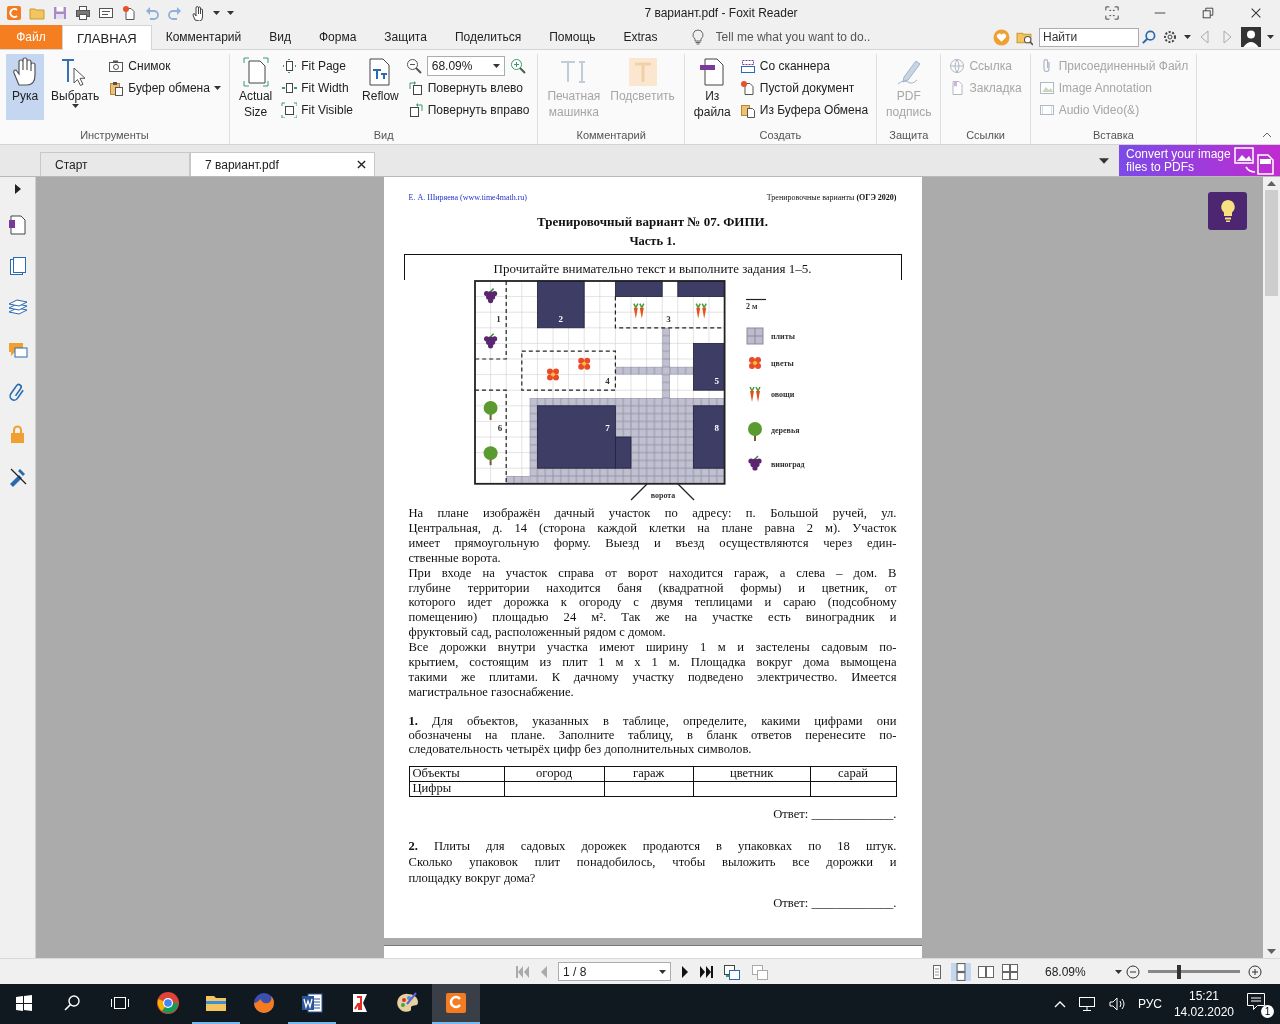 The height and width of the screenshot is (1024, 1280). Describe the element at coordinates (106, 13) in the screenshot. I see `form-icon` at that location.